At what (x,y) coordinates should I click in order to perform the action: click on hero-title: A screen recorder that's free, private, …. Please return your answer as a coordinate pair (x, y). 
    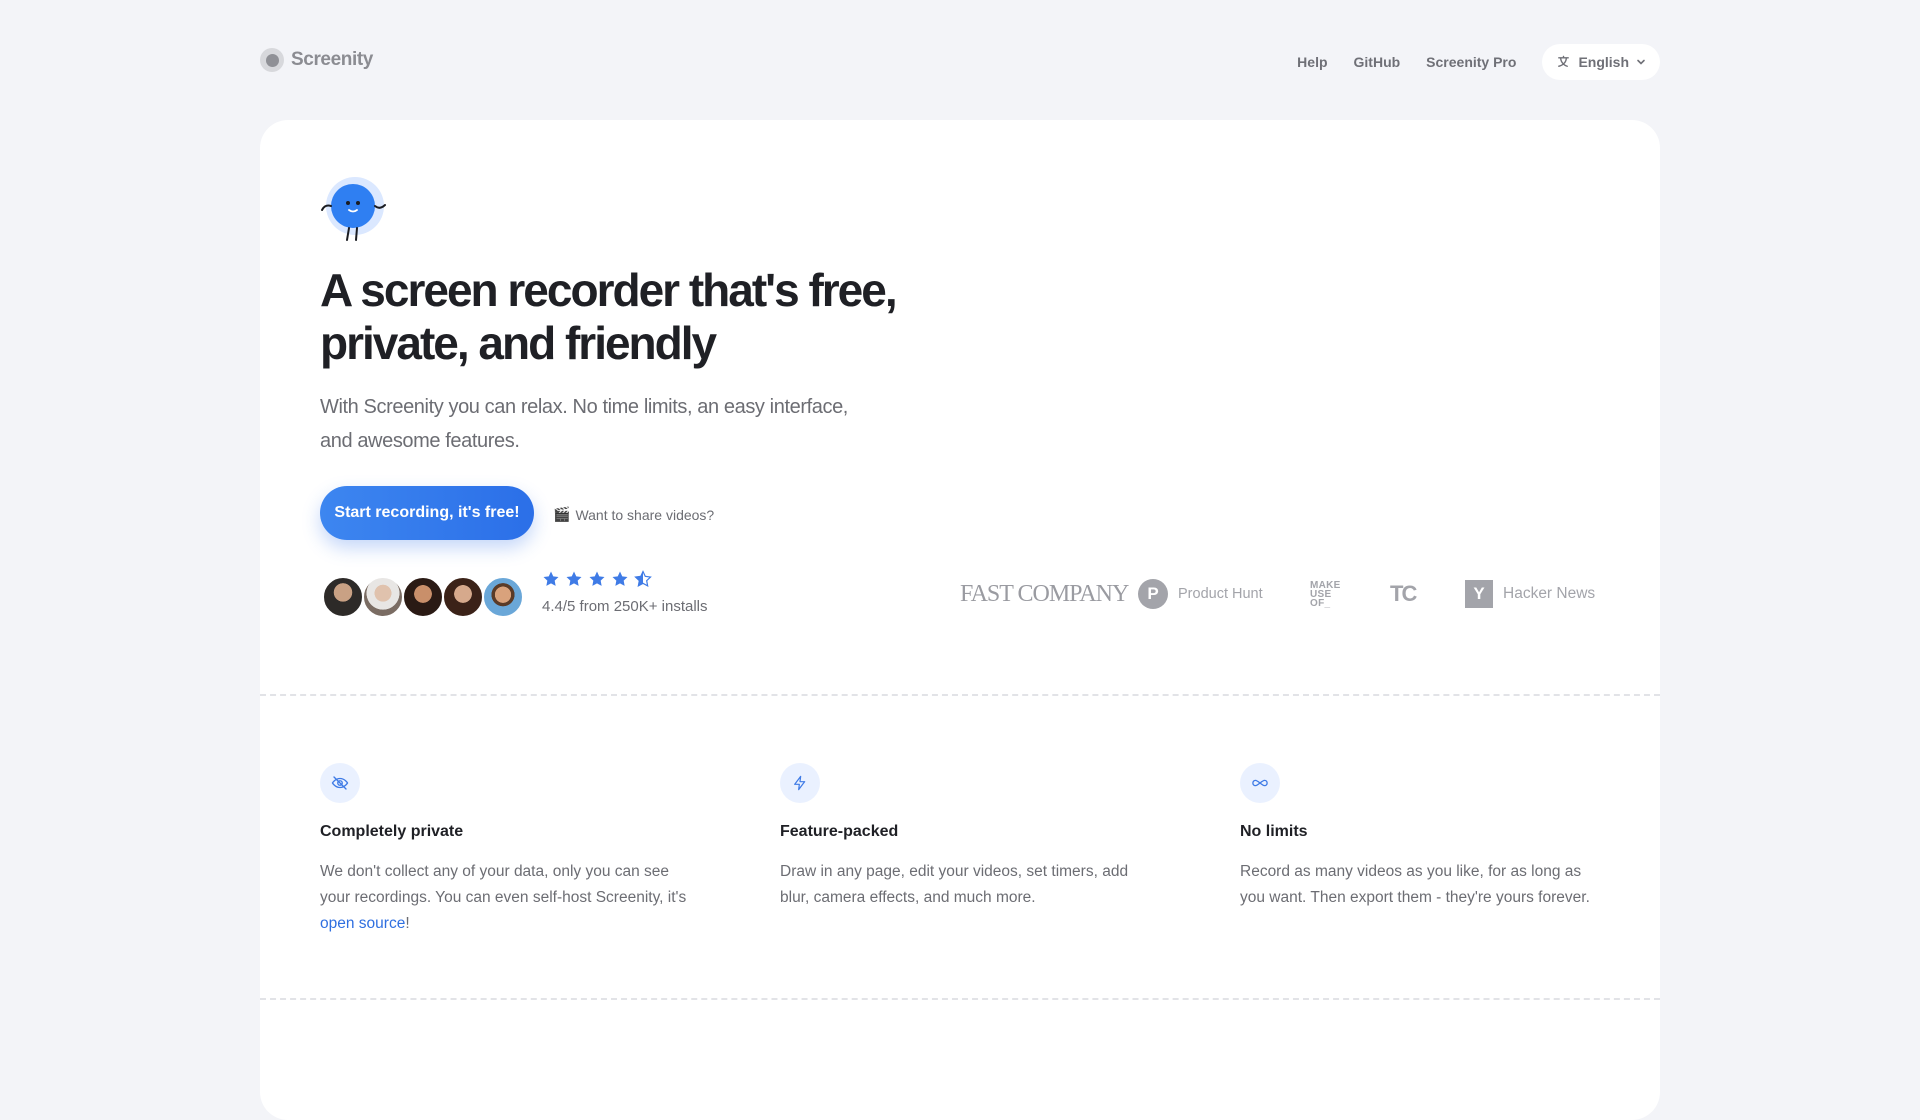
    Looking at the image, I should click on (609, 316).